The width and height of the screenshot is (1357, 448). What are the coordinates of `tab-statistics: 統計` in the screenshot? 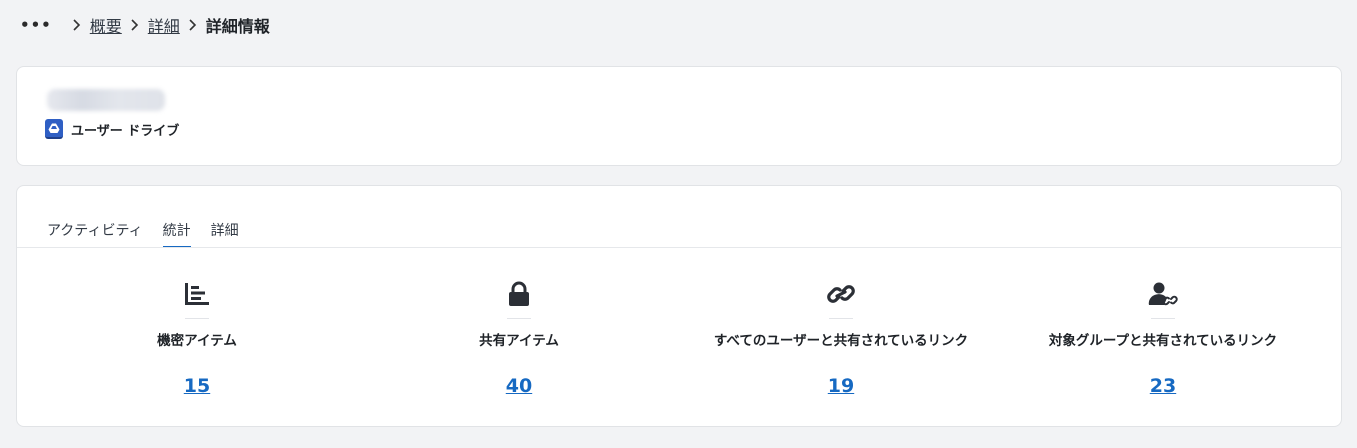 It's located at (176, 234).